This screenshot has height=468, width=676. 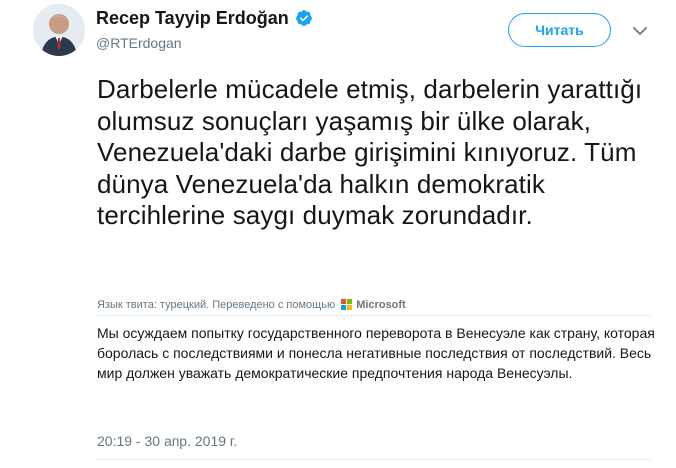 I want to click on avatar, so click(x=59, y=30).